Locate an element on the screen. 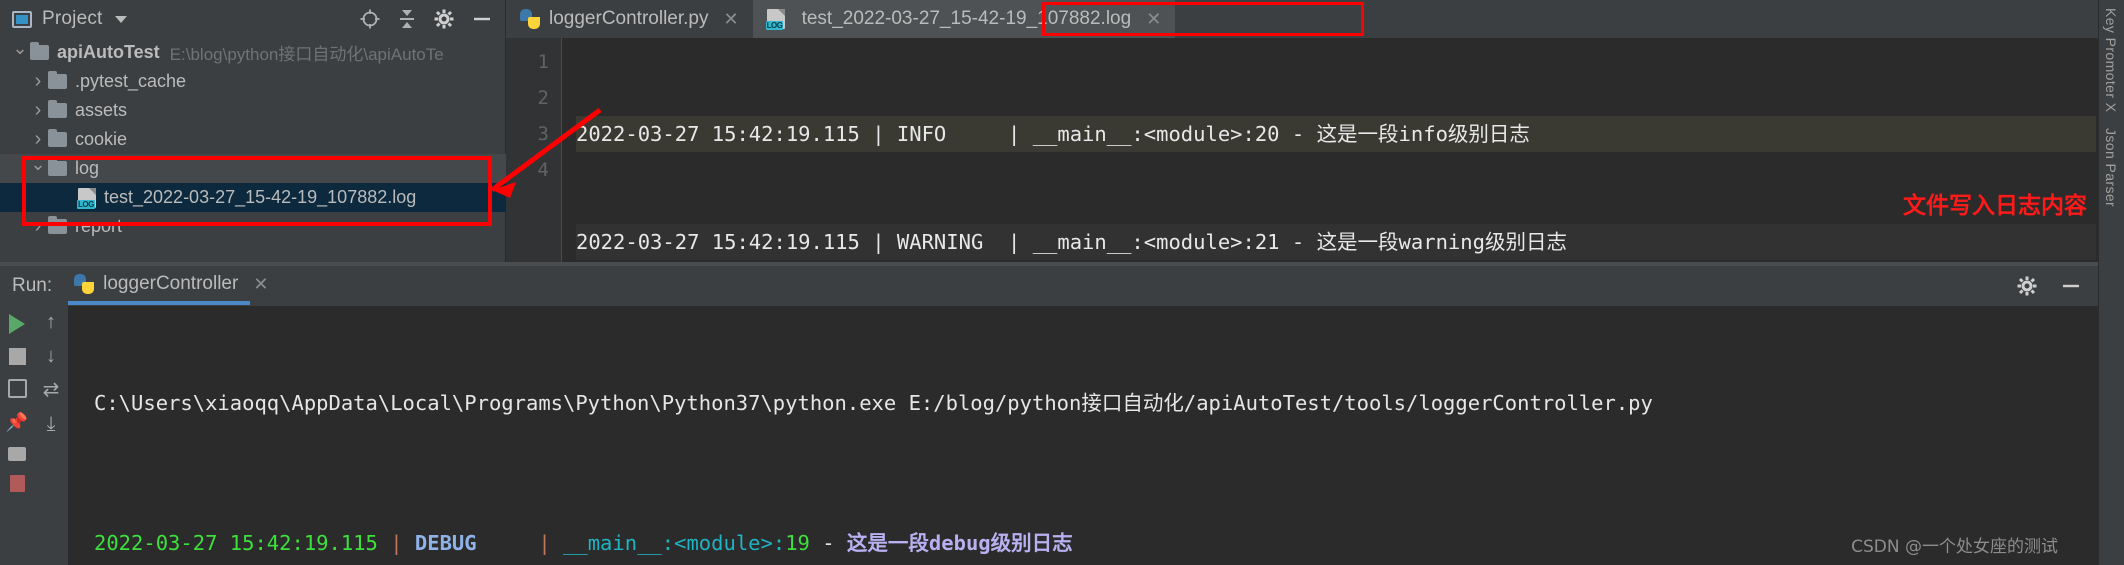 The width and height of the screenshot is (2124, 565). tab-label: loggerController.py is located at coordinates (629, 18).